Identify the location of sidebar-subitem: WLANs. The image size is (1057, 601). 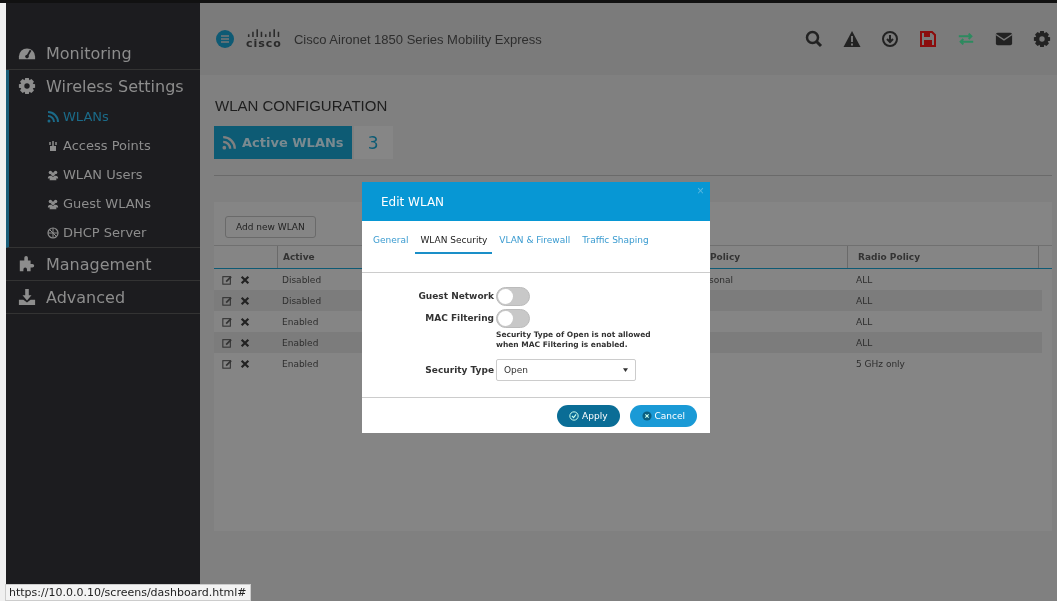
(104, 116).